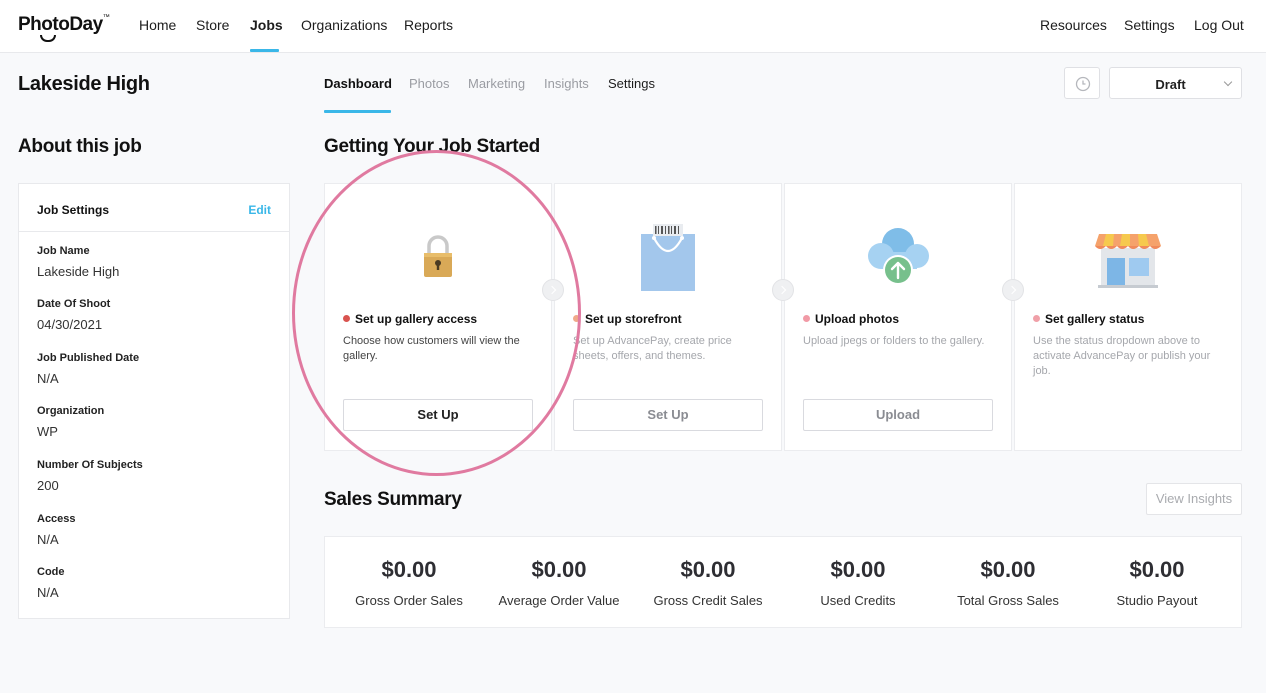  I want to click on field-value: Lakeside High, so click(78, 271).